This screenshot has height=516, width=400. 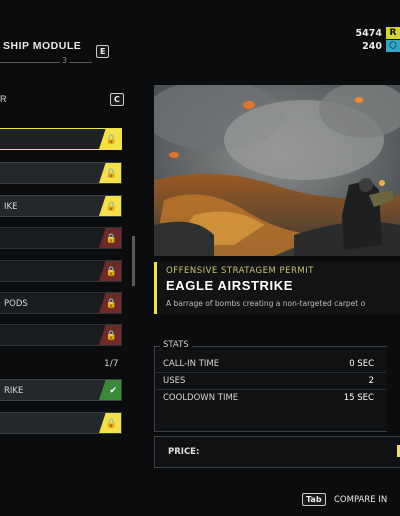 I want to click on checkmark-icon: ✔, so click(x=113, y=391).